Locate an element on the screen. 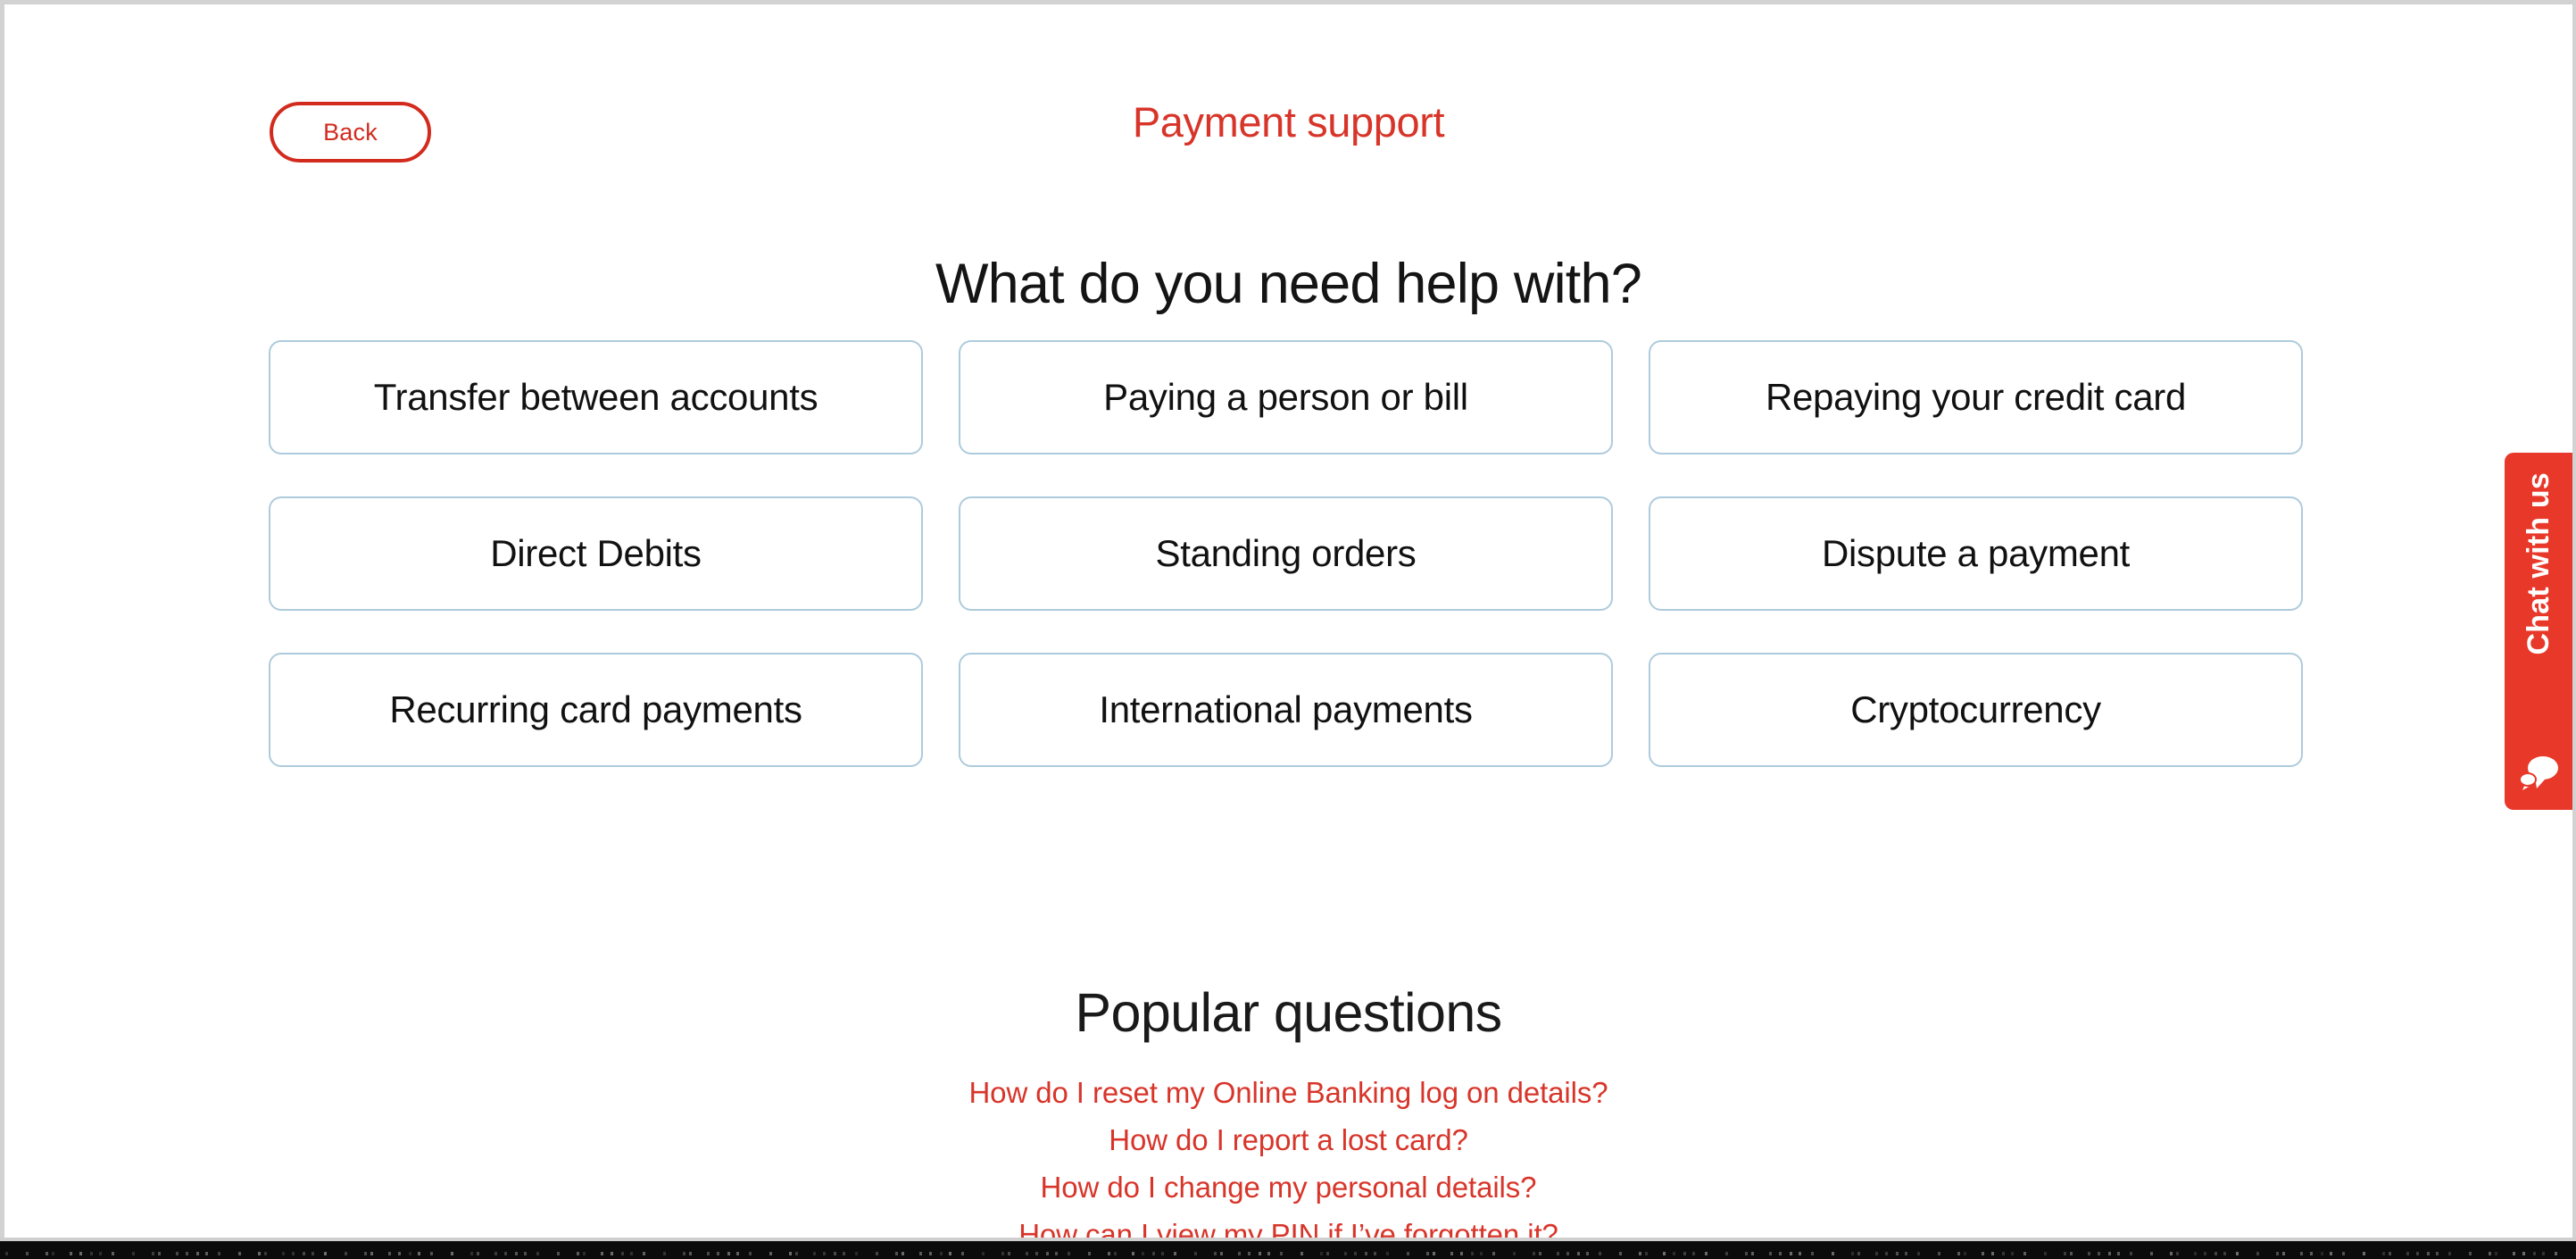 The width and height of the screenshot is (2576, 1259). topic-card-label: Cryptocurrency is located at coordinates (1975, 709).